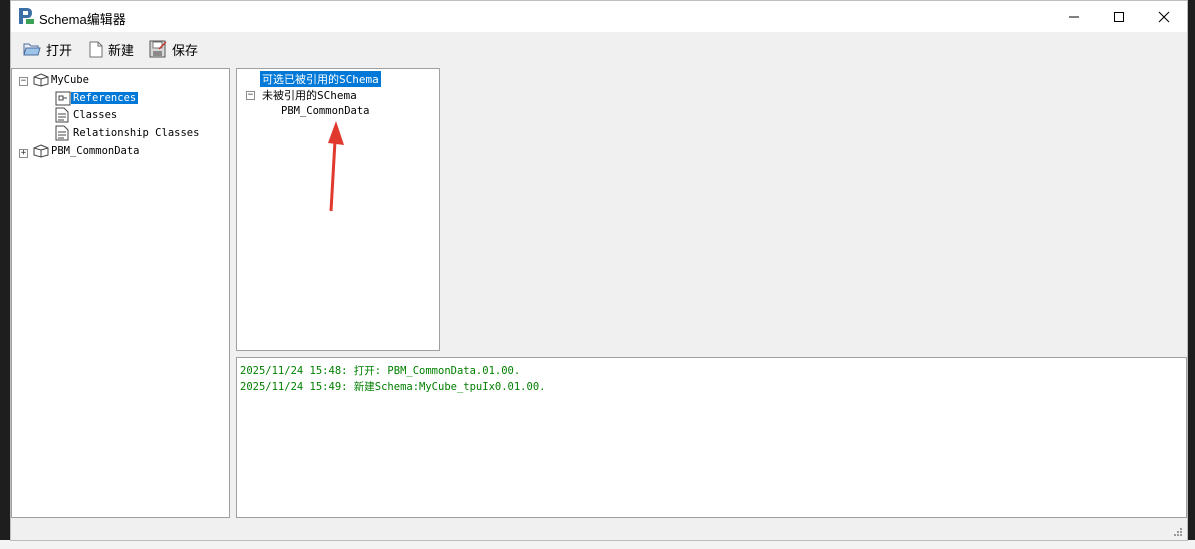  What do you see at coordinates (185, 51) in the screenshot?
I see `save-button-label: 保存` at bounding box center [185, 51].